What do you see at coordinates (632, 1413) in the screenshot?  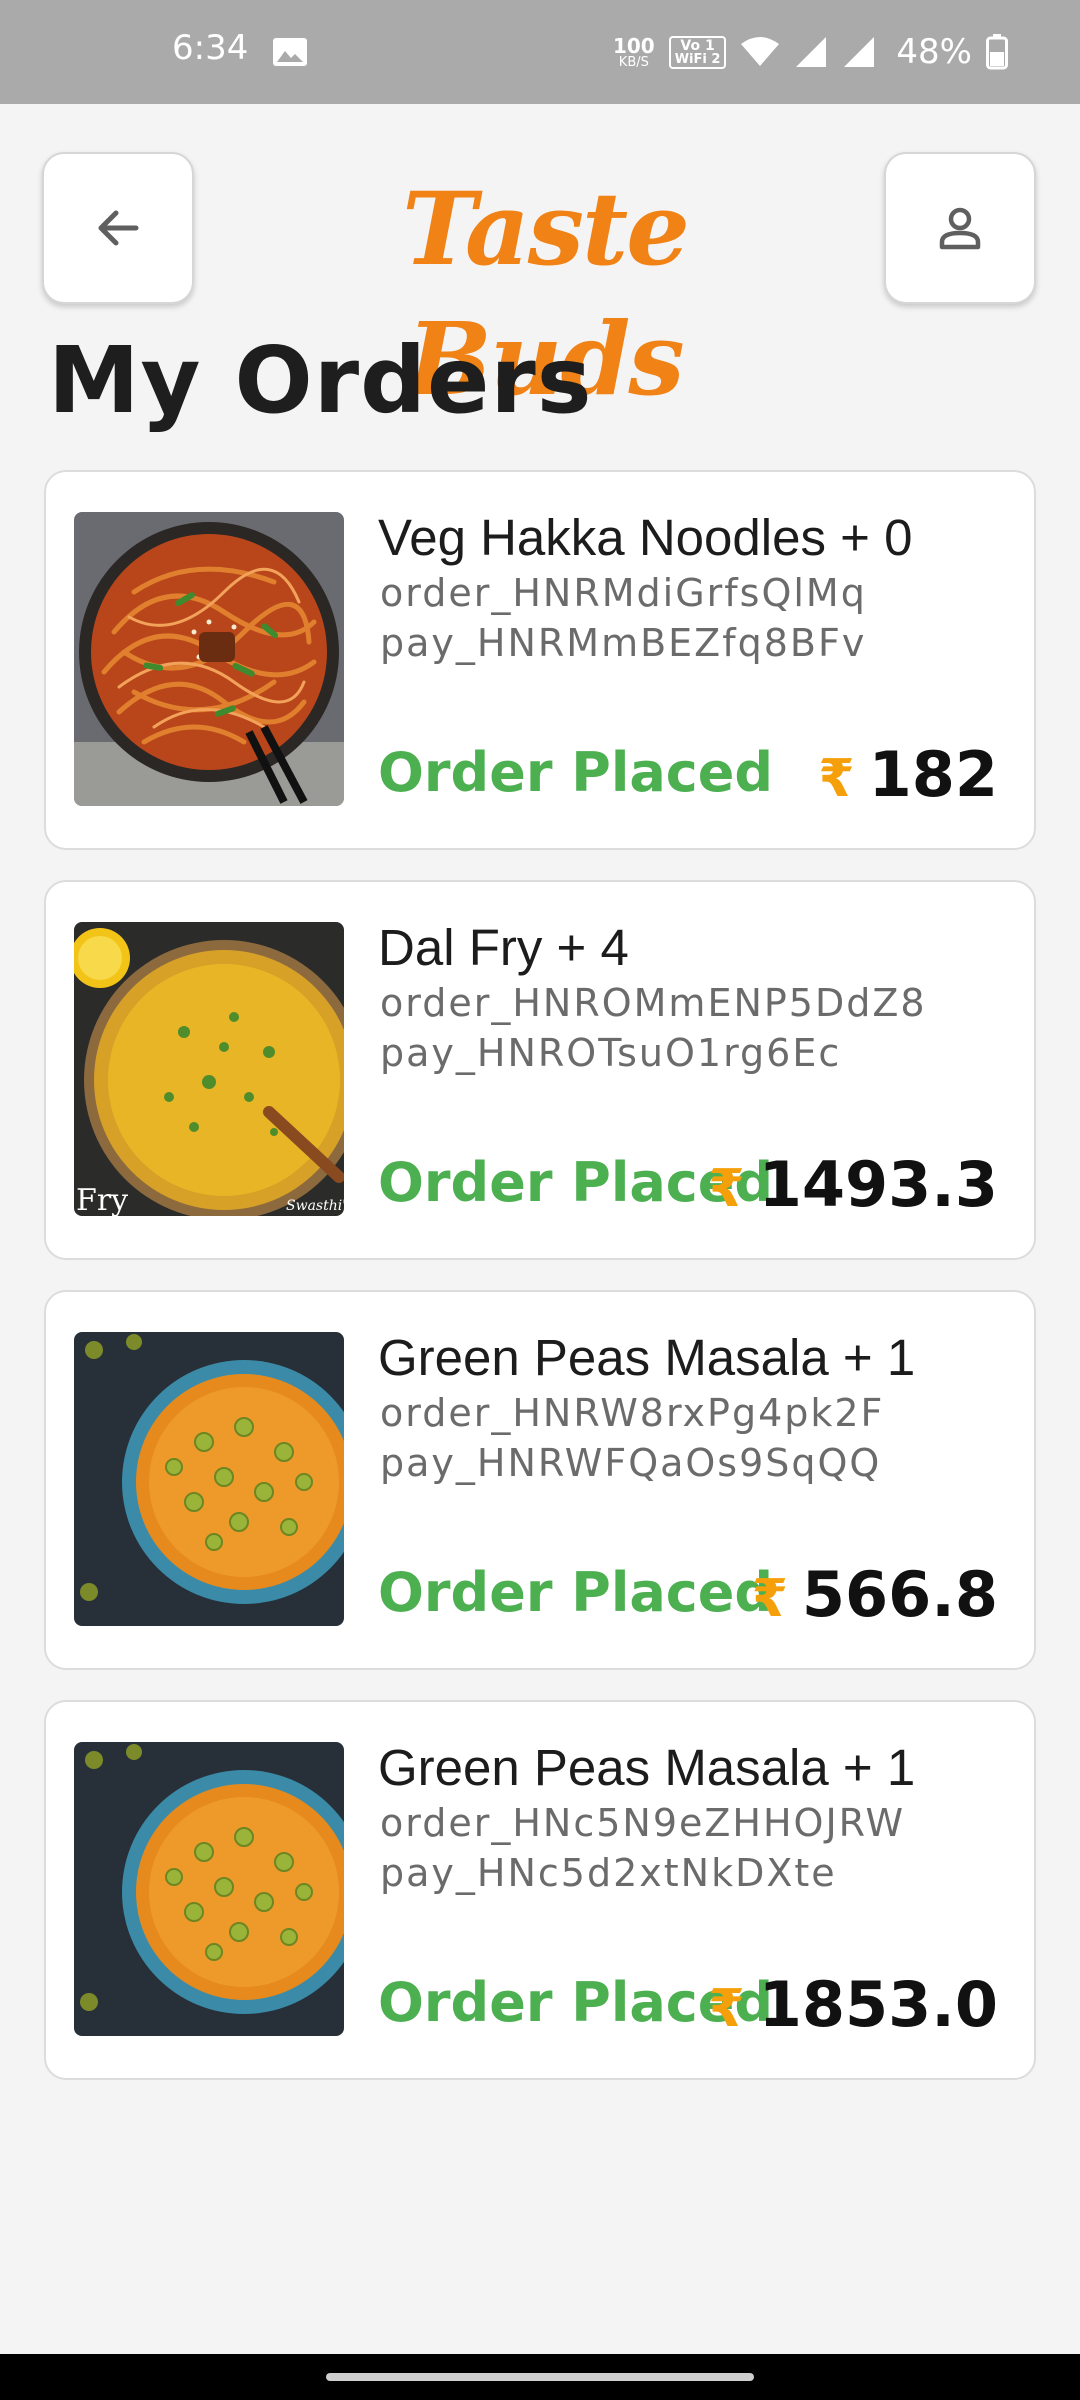 I see `order-id: order_HNRW8rxPg4pk2F` at bounding box center [632, 1413].